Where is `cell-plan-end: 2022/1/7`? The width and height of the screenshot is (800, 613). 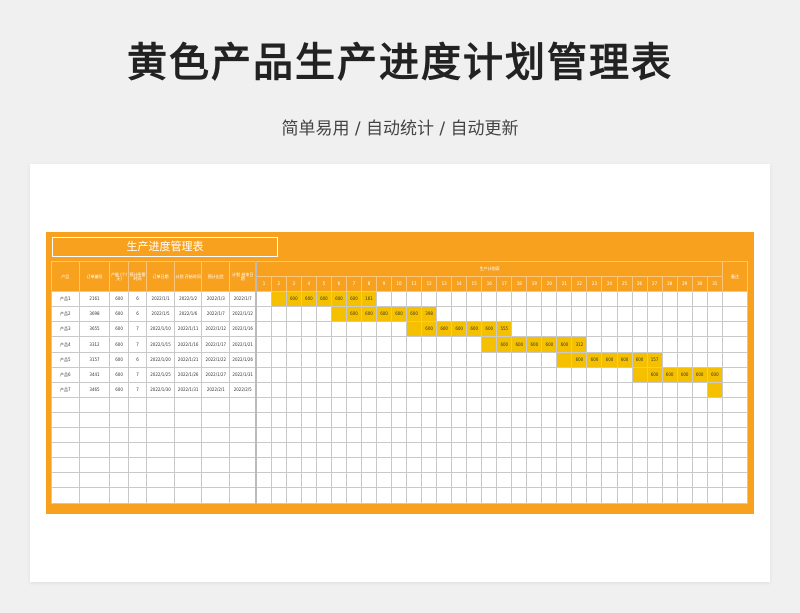
cell-plan-end: 2022/1/7 is located at coordinates (243, 299).